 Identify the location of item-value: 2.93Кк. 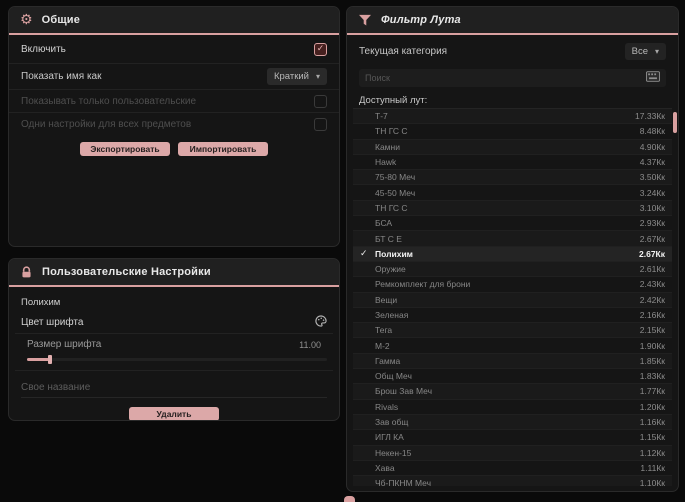
(652, 223).